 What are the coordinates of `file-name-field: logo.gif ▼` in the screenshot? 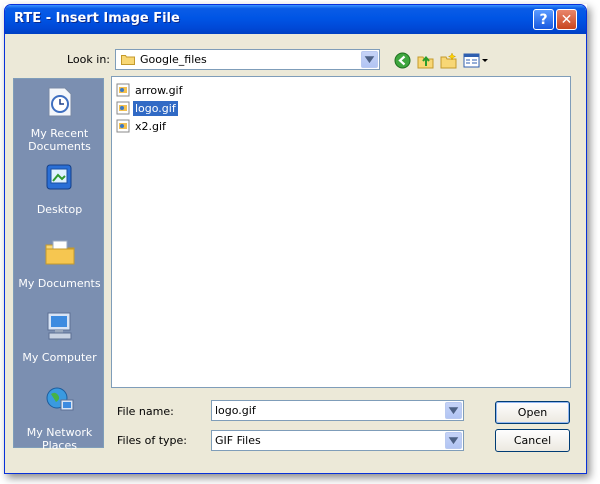 It's located at (337, 410).